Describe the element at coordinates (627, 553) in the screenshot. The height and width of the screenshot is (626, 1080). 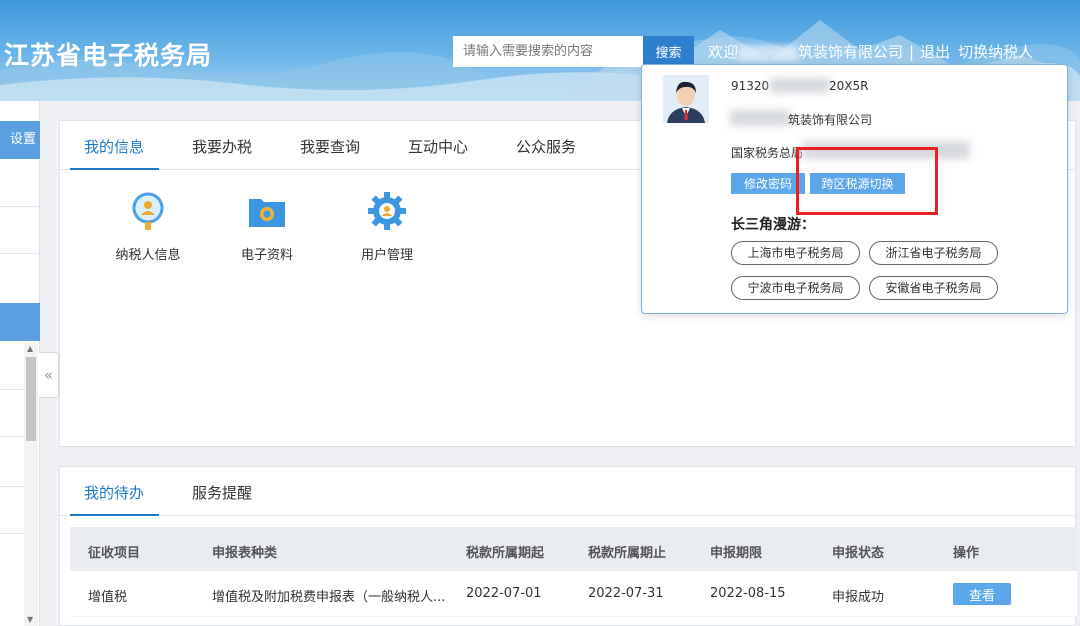
I see `column-header: 税款所属期止` at that location.